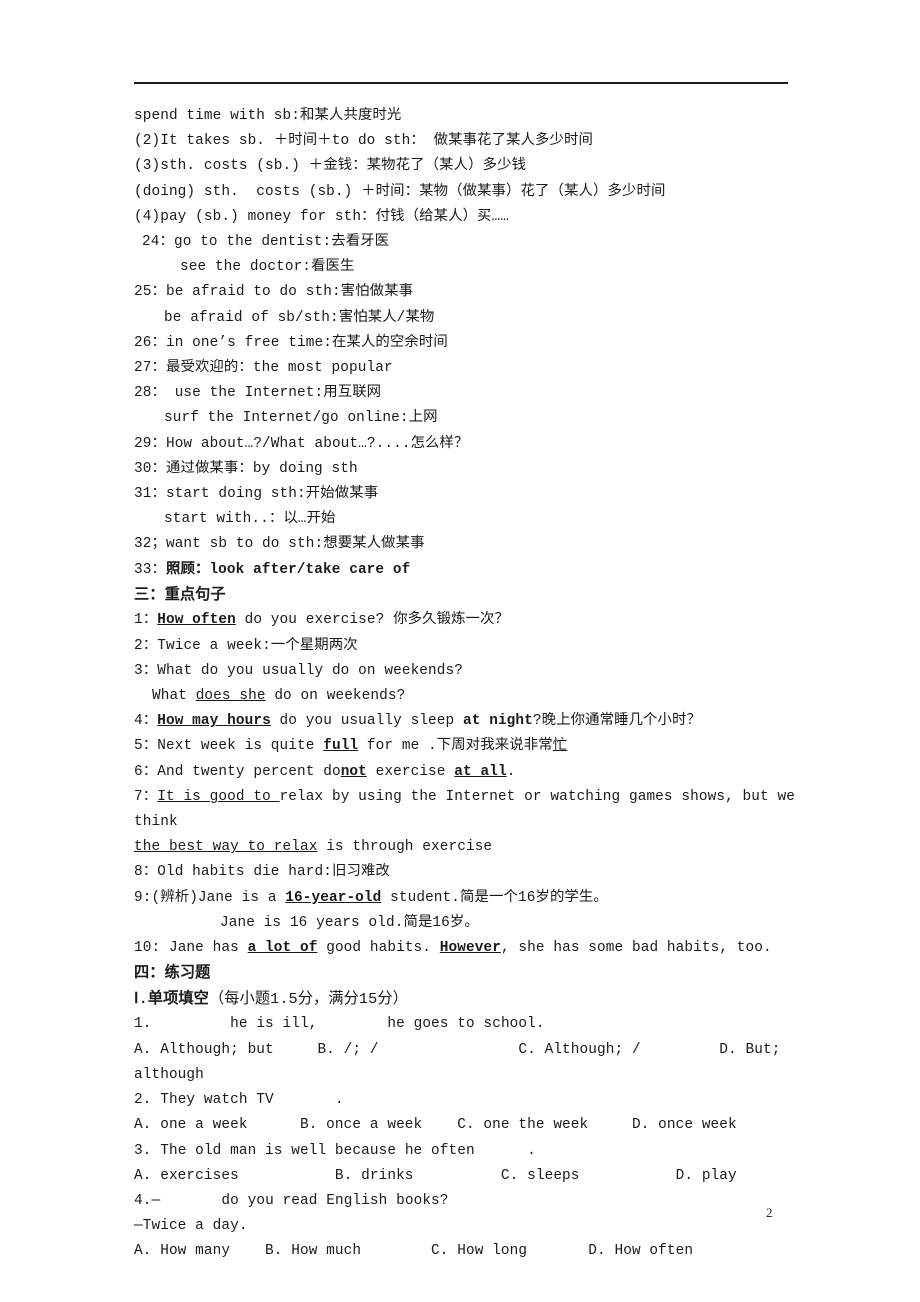  What do you see at coordinates (150, 569) in the screenshot?
I see `item-33-number: 33：` at bounding box center [150, 569].